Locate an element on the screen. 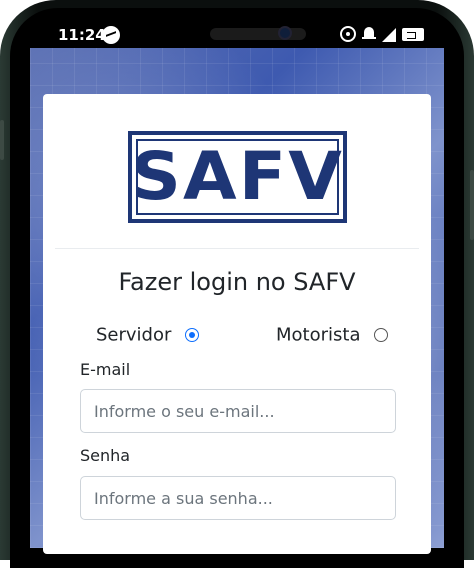 This screenshot has height=568, width=474. battery-icon is located at coordinates (413, 34).